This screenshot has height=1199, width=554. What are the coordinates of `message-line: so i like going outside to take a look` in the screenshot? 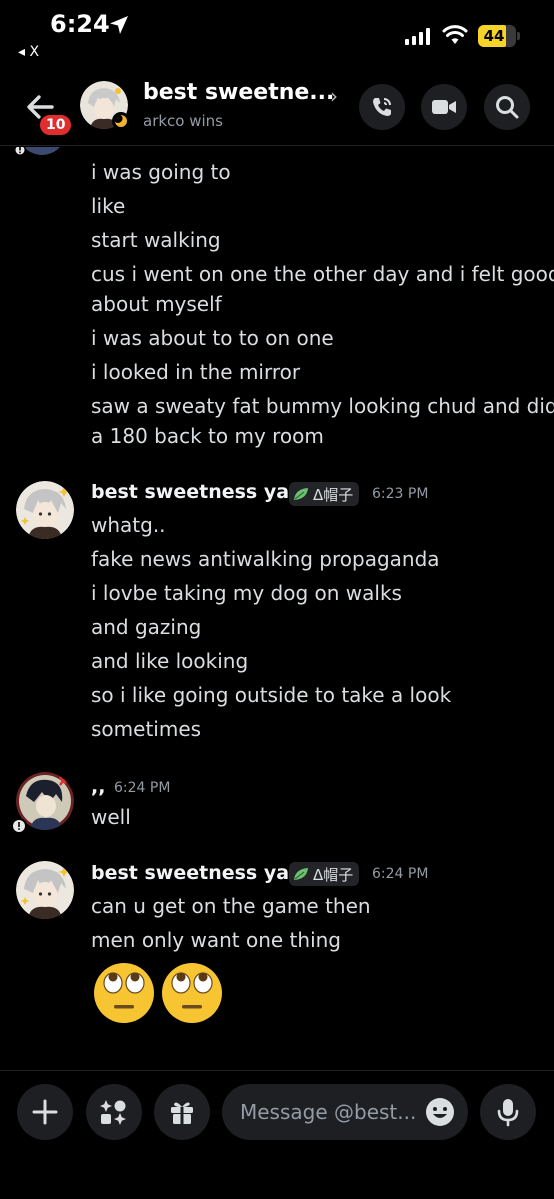 It's located at (271, 695).